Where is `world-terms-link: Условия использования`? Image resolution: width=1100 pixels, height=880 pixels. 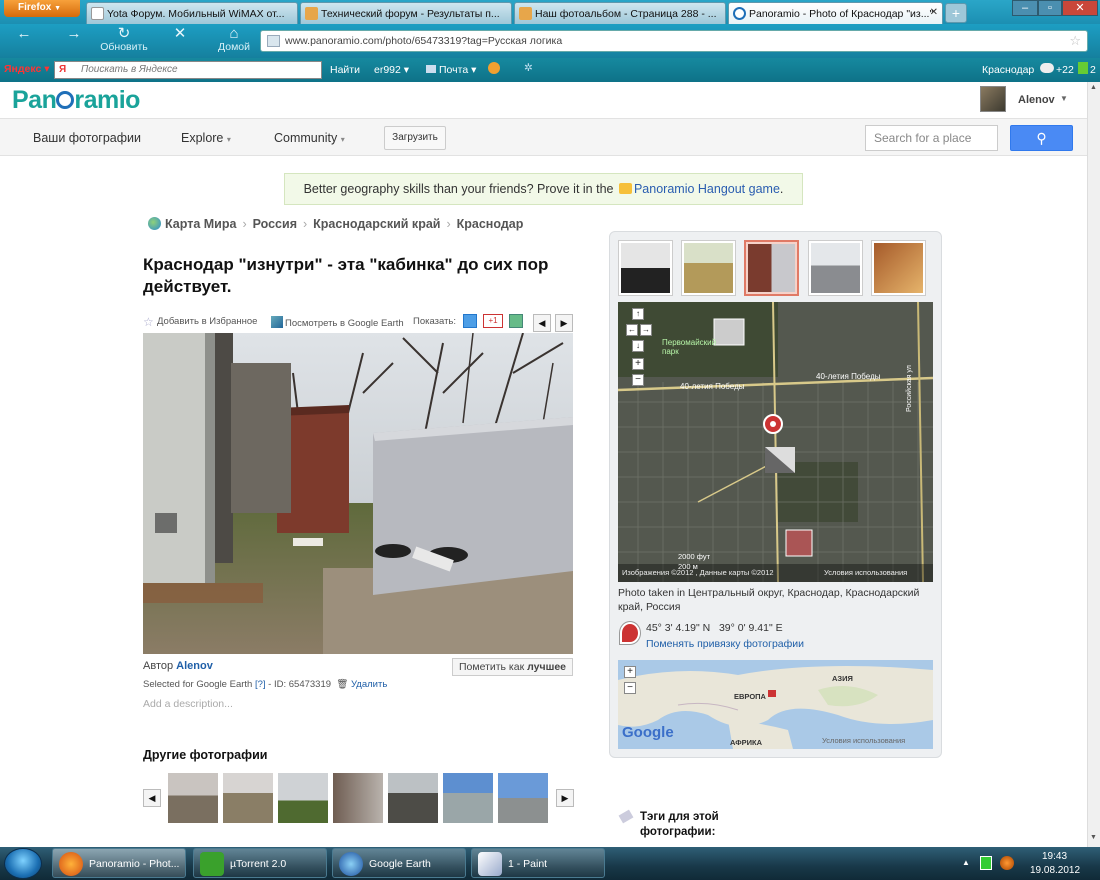
world-terms-link: Условия использования is located at coordinates (863, 740).